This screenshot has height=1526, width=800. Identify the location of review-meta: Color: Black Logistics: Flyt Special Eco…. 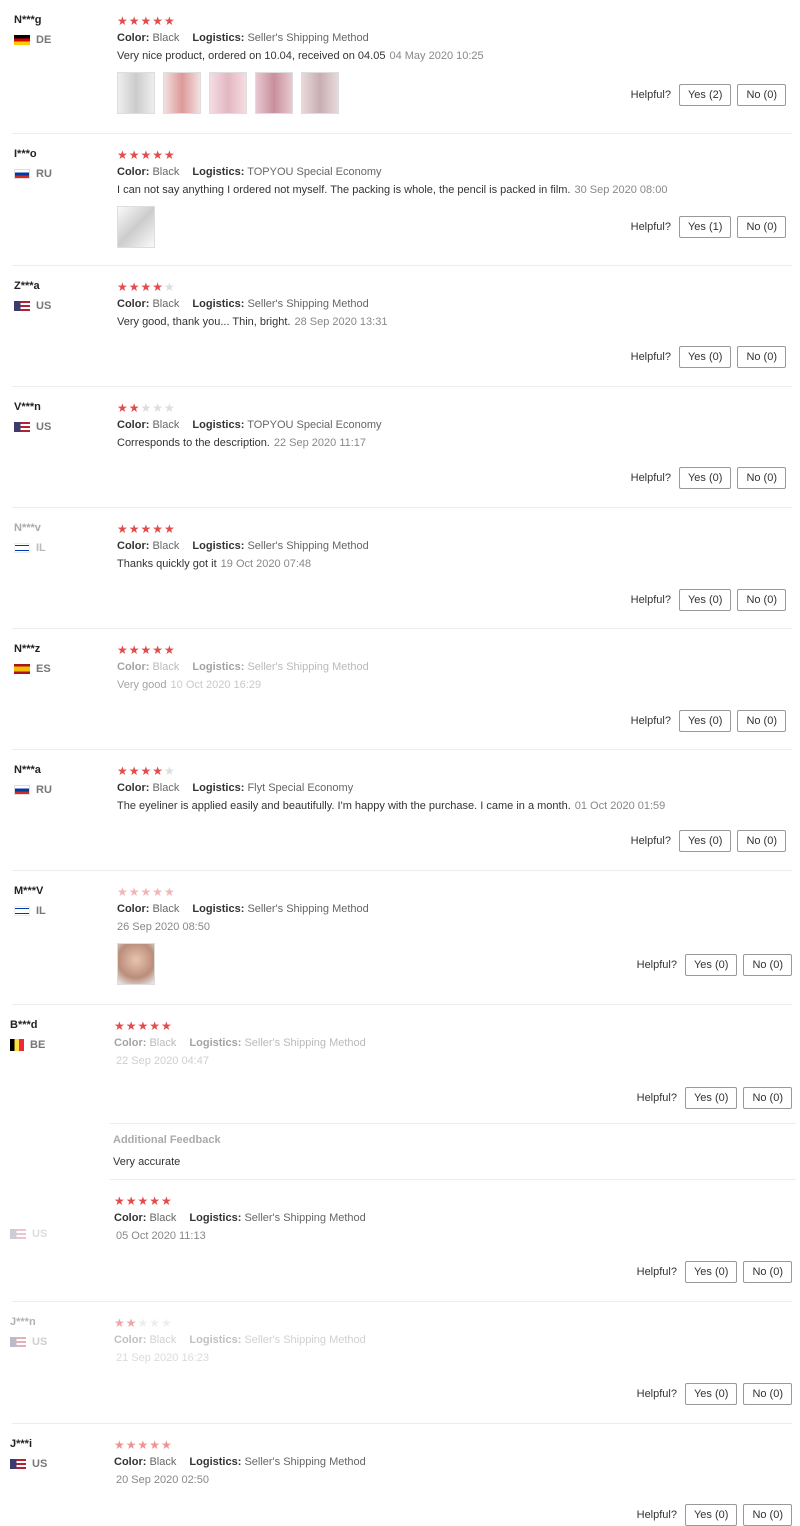
(397, 788).